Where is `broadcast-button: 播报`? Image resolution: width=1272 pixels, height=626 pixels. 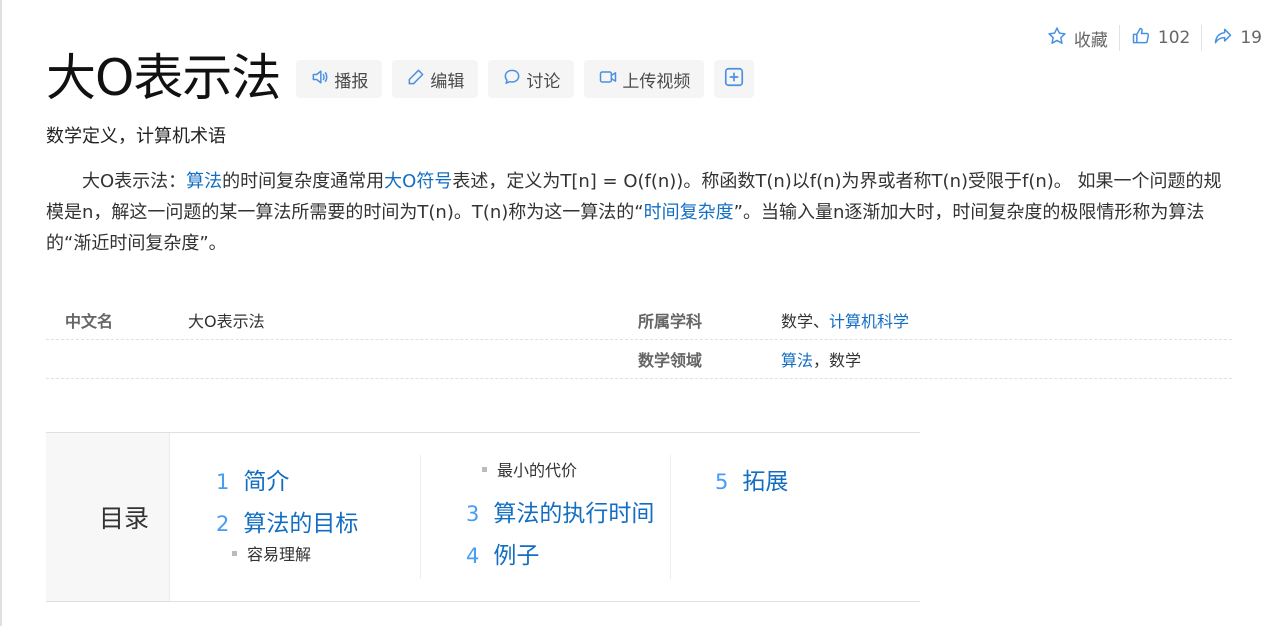
broadcast-button: 播报 is located at coordinates (339, 79).